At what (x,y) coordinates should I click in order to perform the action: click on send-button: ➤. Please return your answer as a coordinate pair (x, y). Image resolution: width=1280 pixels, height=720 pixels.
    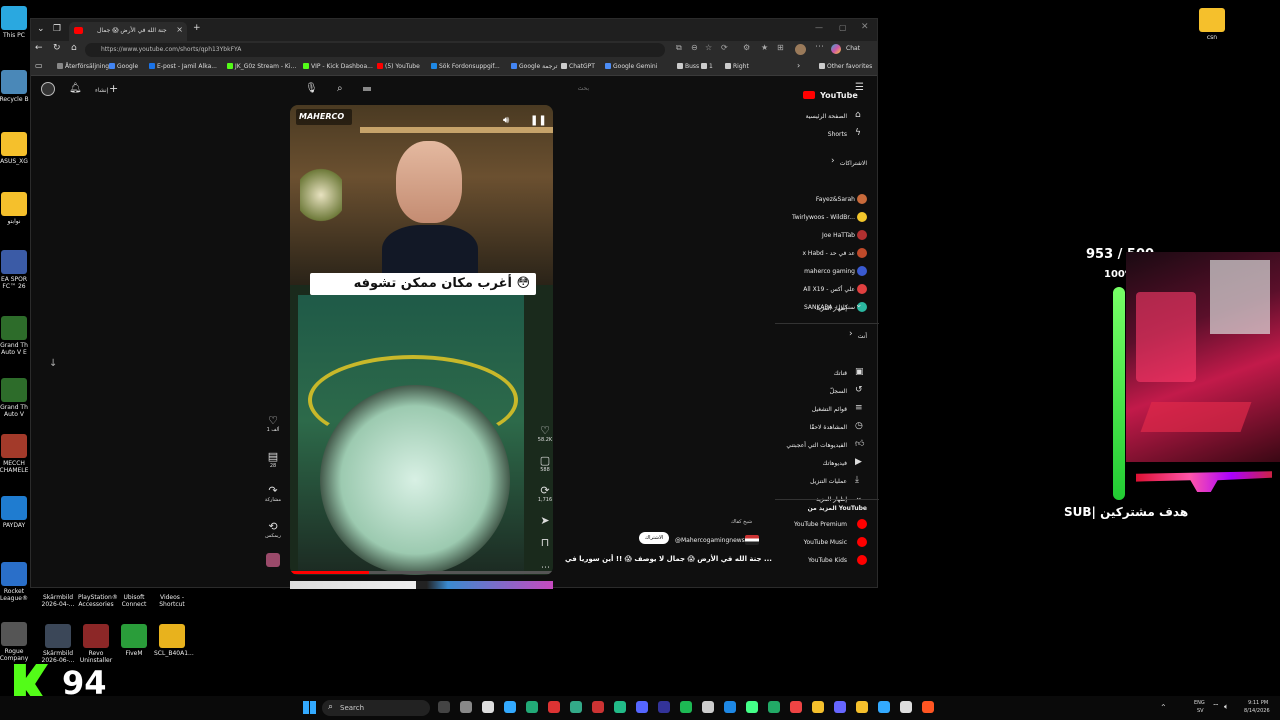
    Looking at the image, I should click on (545, 521).